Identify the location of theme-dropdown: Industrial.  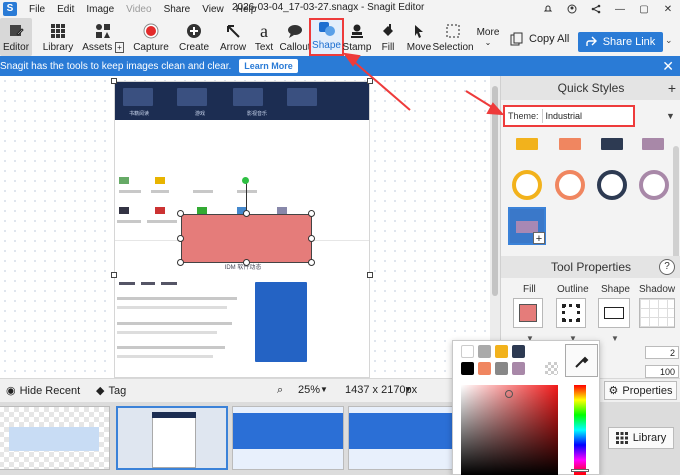
(587, 116).